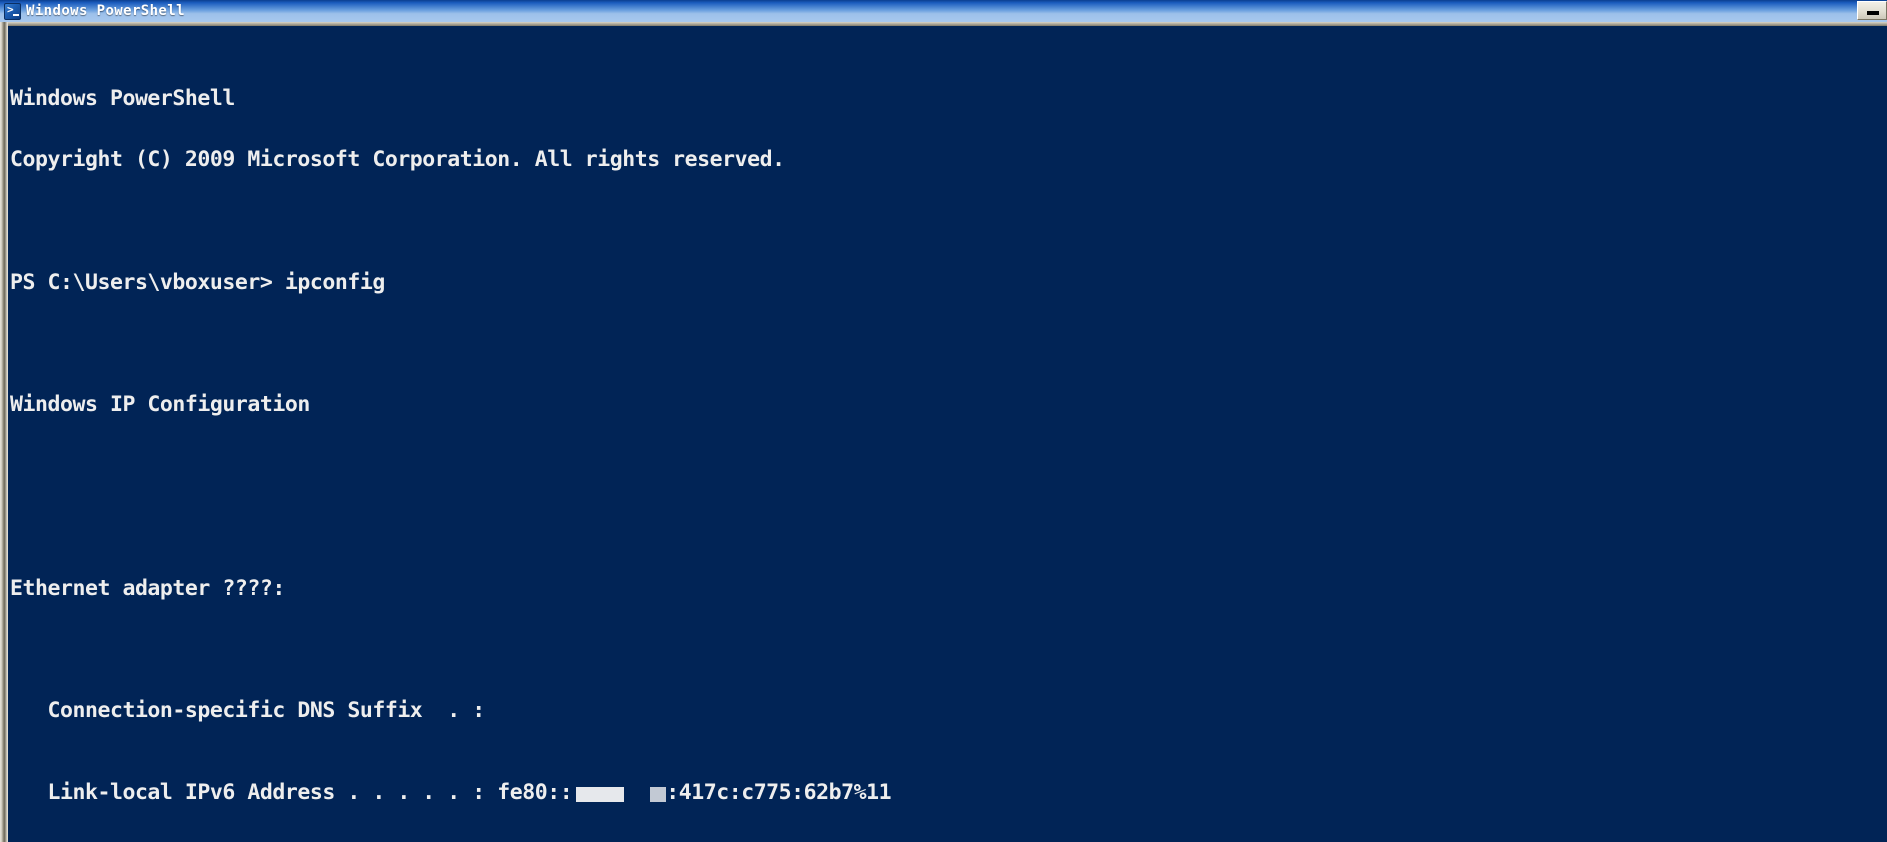  Describe the element at coordinates (928, 11) in the screenshot. I see `title-bar-left: Windows PowerShell` at that location.